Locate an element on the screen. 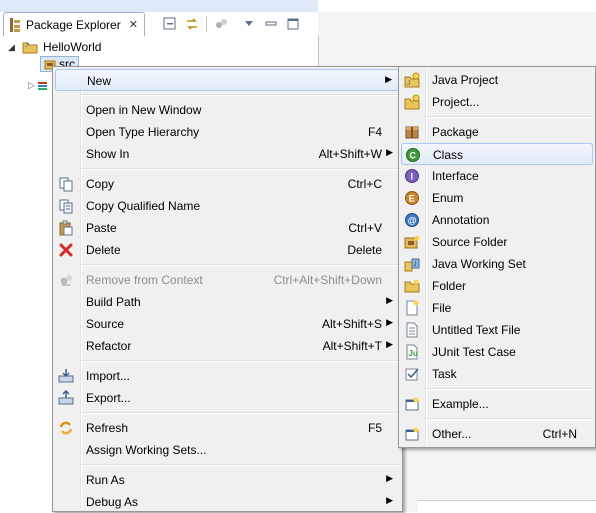 The image size is (596, 513). menu-item-shortcut: F4 is located at coordinates (374, 132).